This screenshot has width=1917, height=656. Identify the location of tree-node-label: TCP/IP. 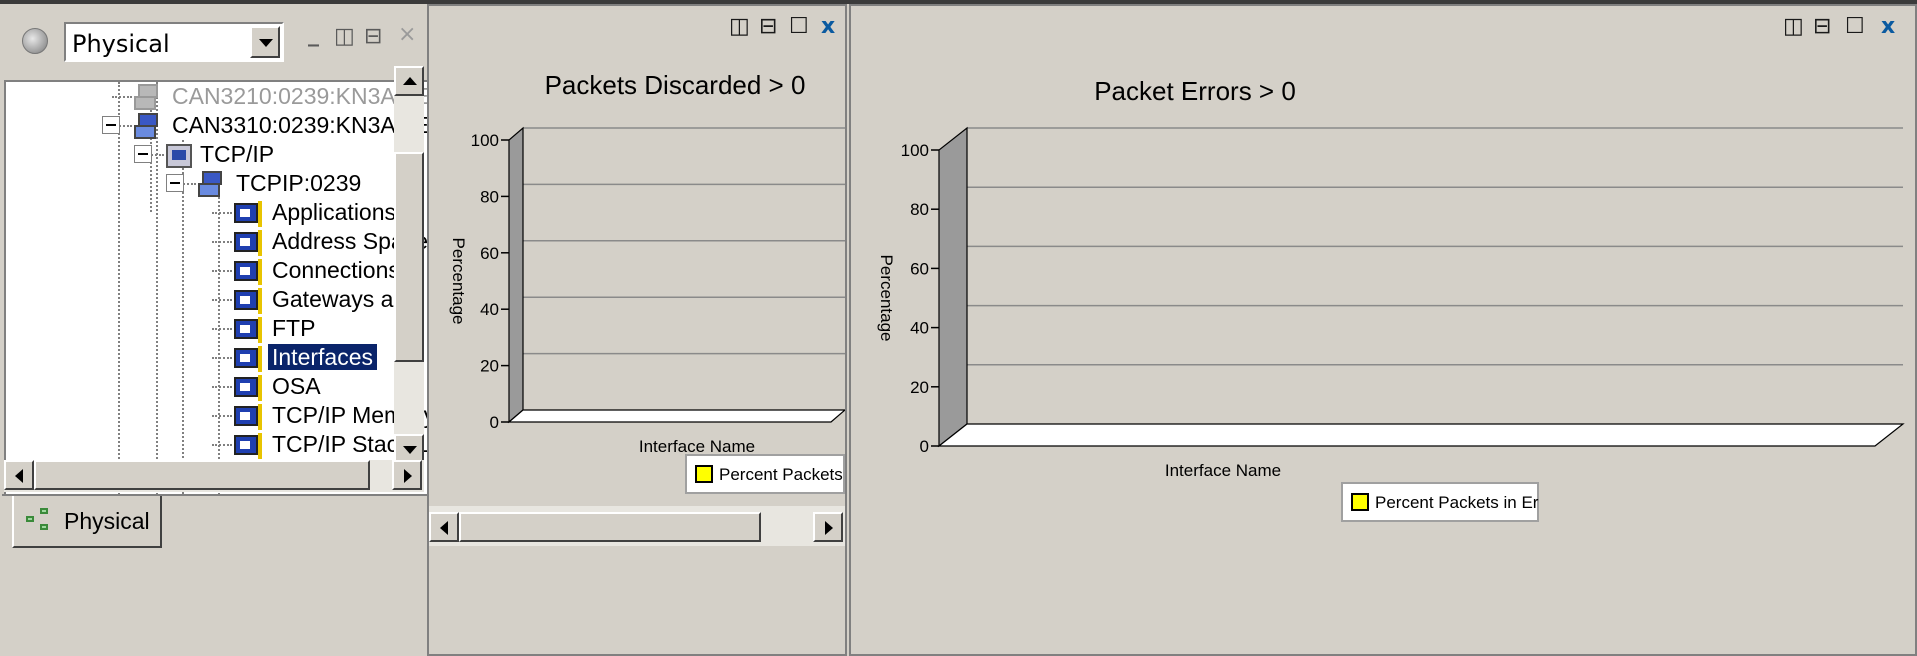
(237, 154).